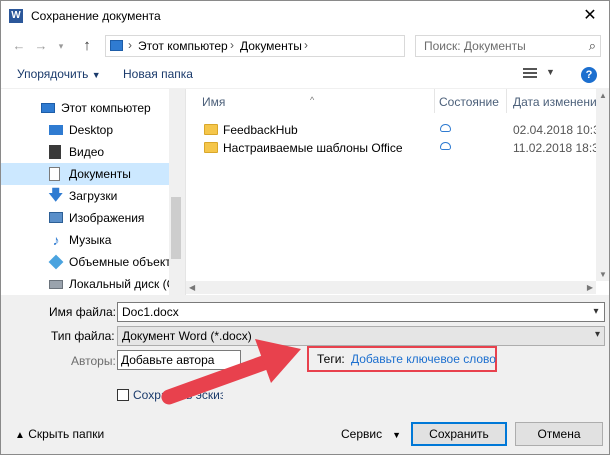  I want to click on tools-button: Сервис ▼, so click(371, 434).